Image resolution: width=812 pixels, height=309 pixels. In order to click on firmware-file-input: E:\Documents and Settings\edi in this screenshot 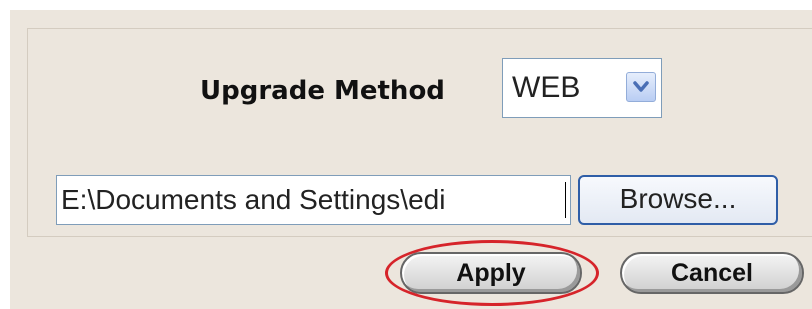, I will do `click(313, 200)`.